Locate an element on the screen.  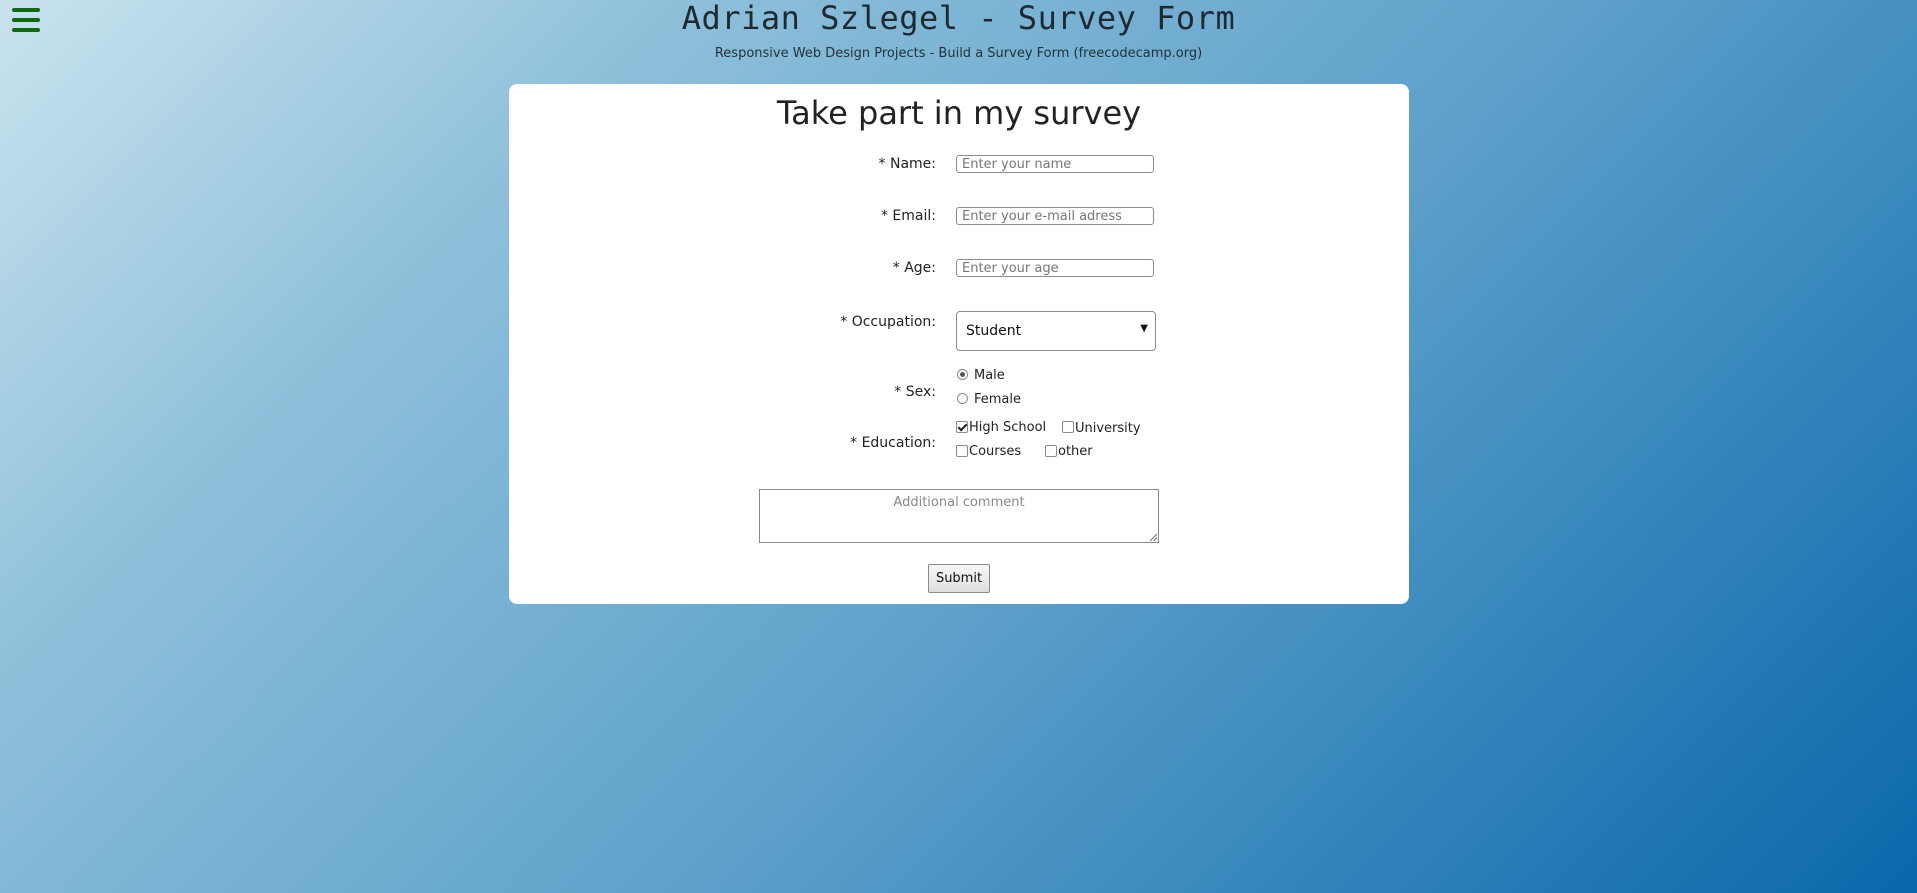
comment-textarea is located at coordinates (959, 516).